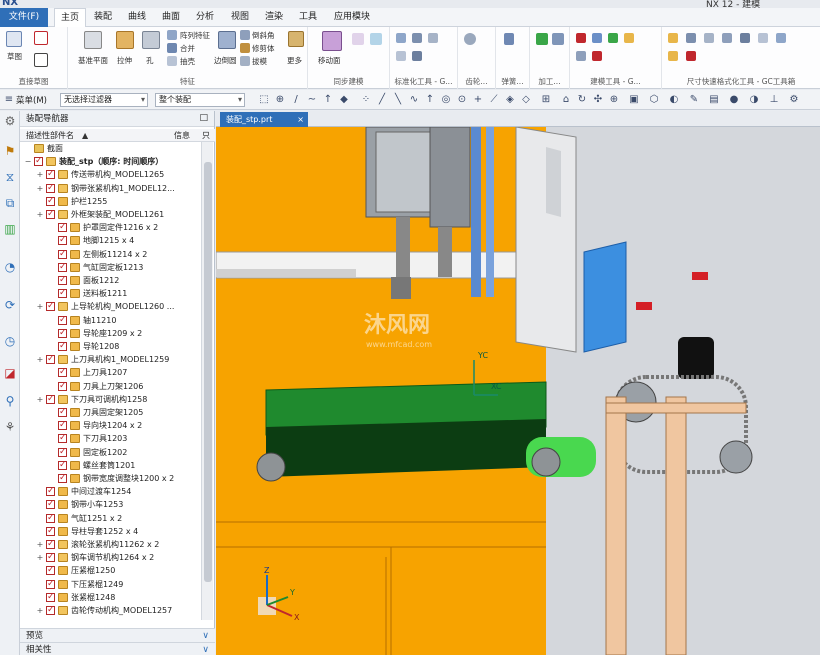 This screenshot has width=820, height=655. I want to click on tree-row: 钢带小车1253, so click(110, 504).